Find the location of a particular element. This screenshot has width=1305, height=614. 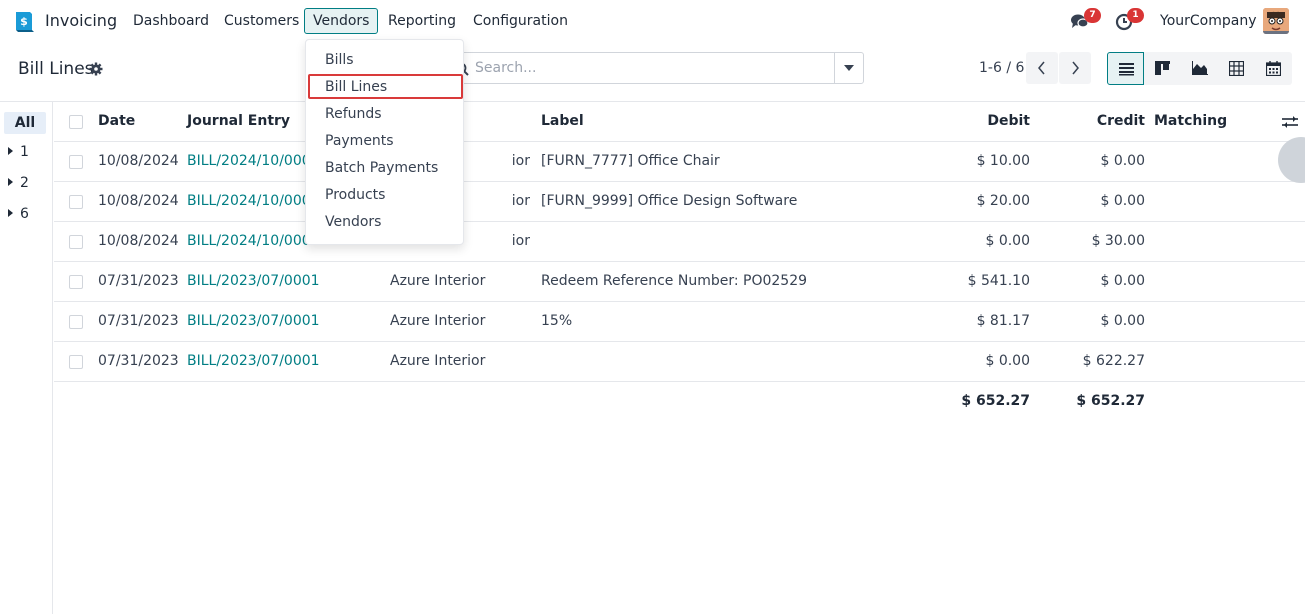

menu-item-products: Products is located at coordinates (355, 195).